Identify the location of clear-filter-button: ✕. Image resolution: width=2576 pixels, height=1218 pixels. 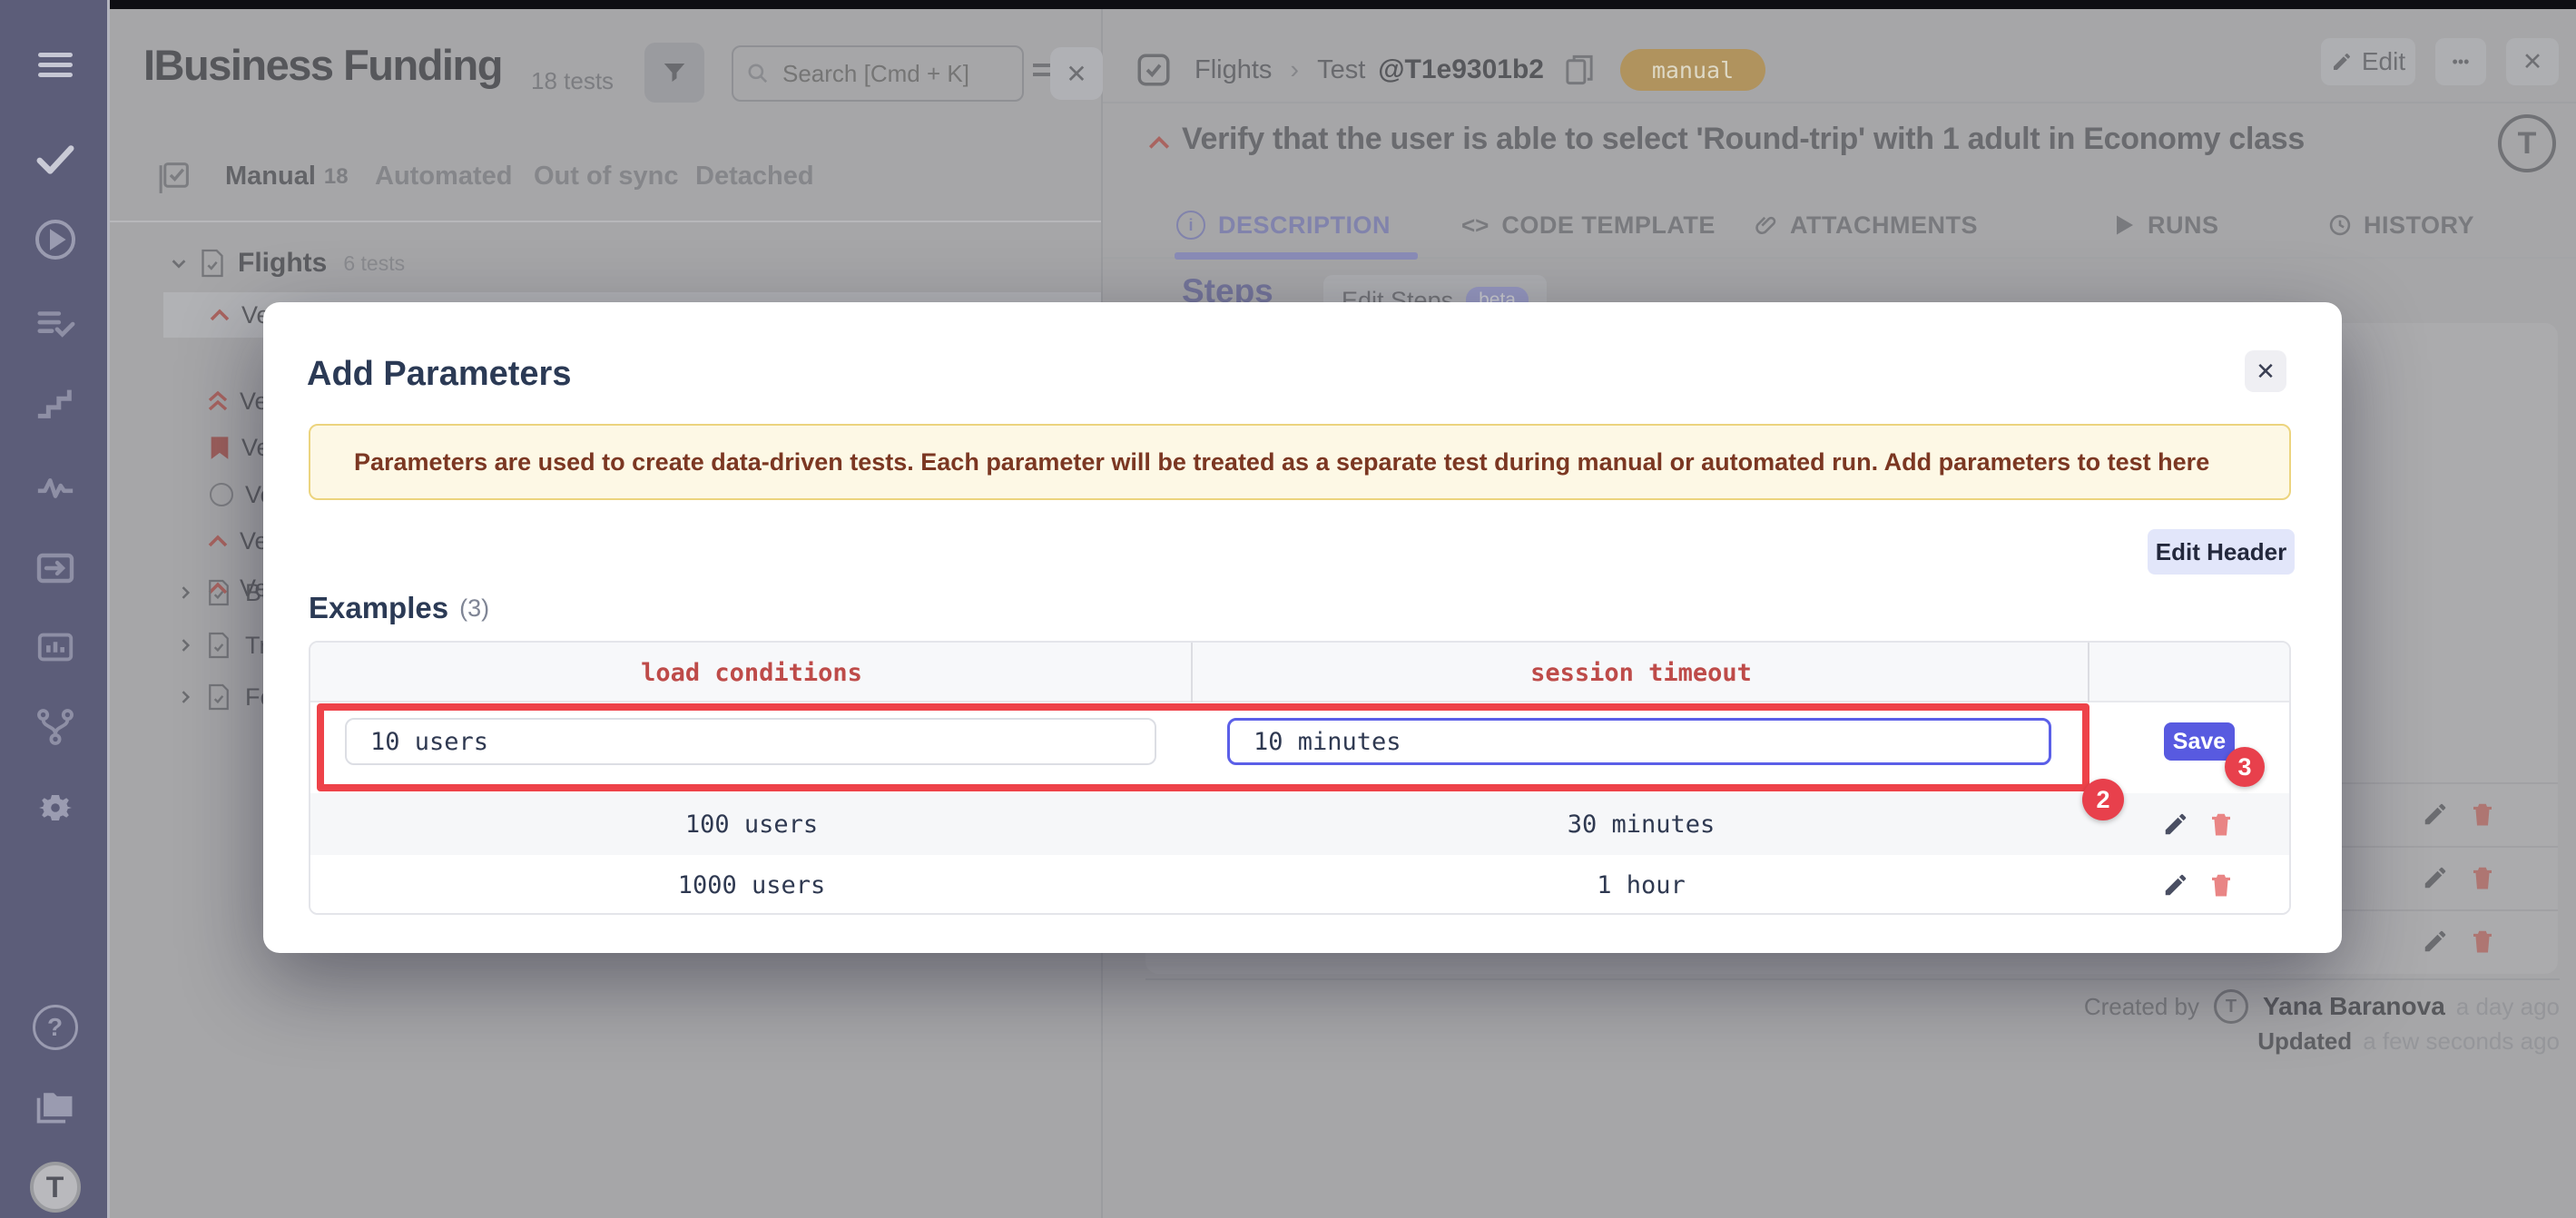
(1076, 74).